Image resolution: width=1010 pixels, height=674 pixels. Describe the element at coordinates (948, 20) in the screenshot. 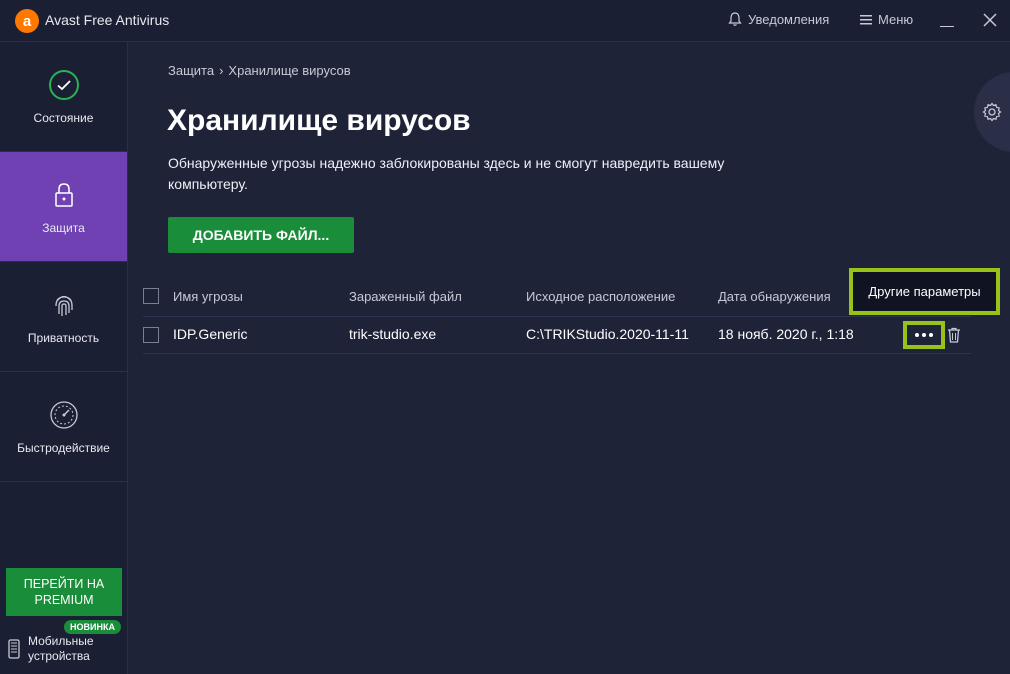

I see `minimize-button` at that location.